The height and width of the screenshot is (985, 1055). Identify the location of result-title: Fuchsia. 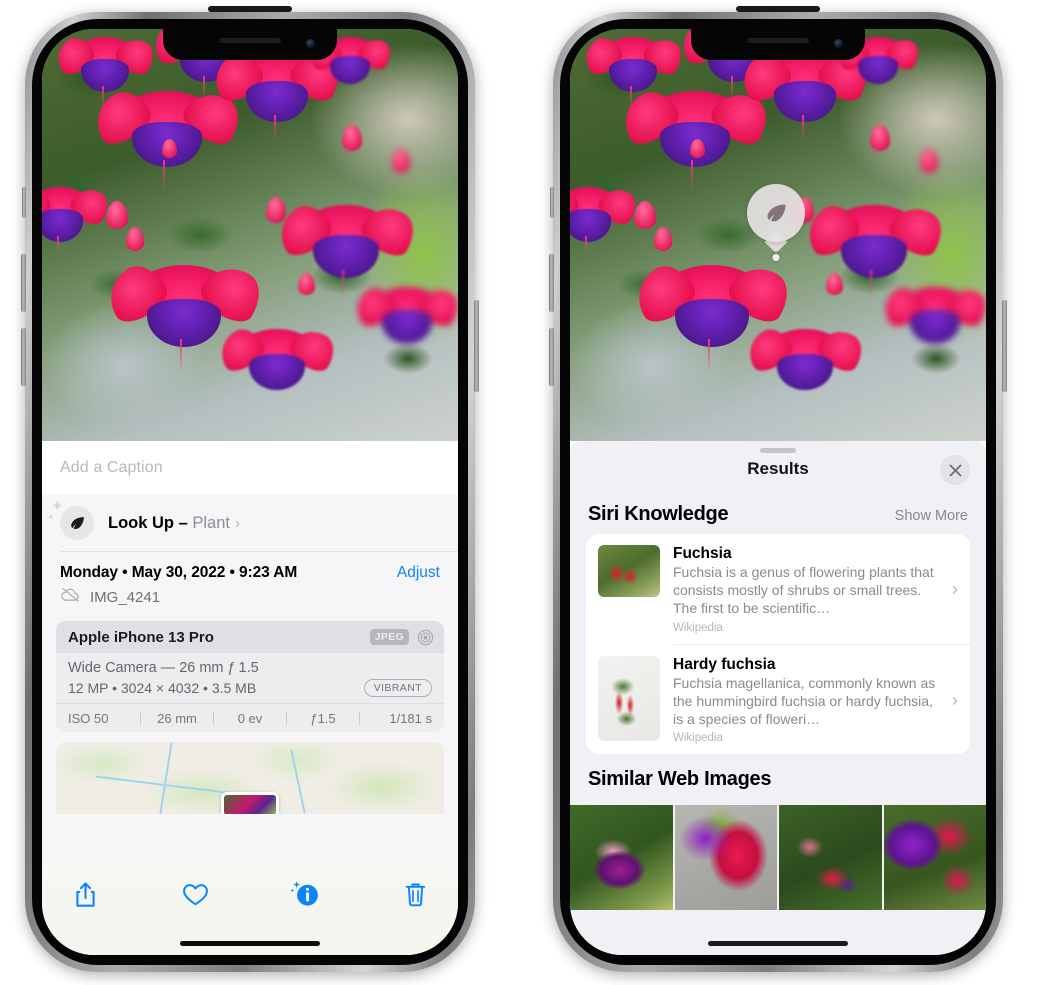
(702, 553).